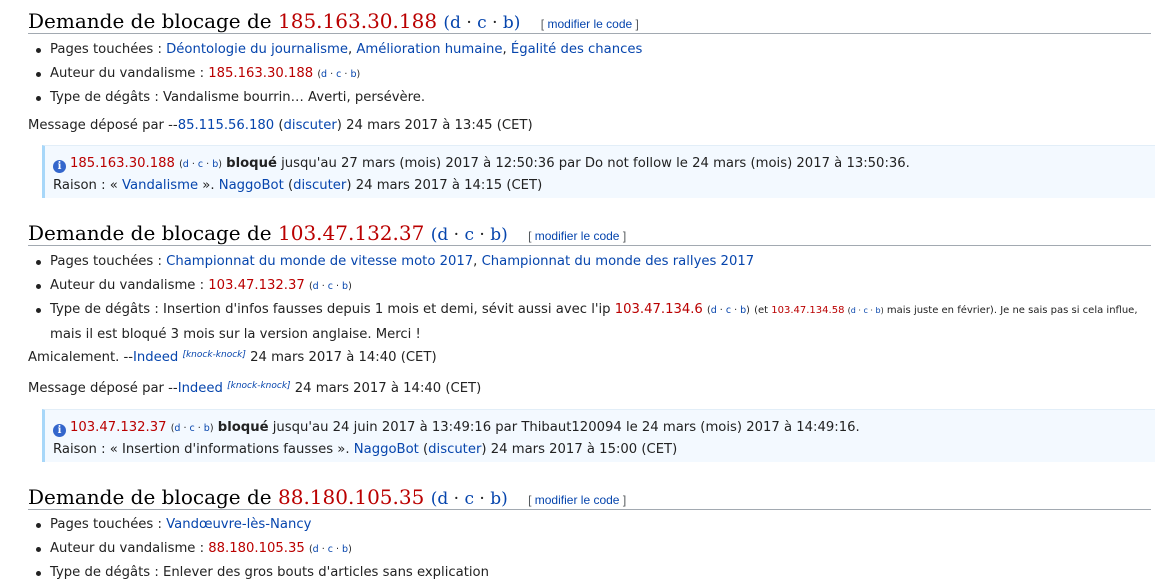 The image size is (1159, 585). I want to click on blocked-ip-link: 103.47.132.37, so click(118, 427).